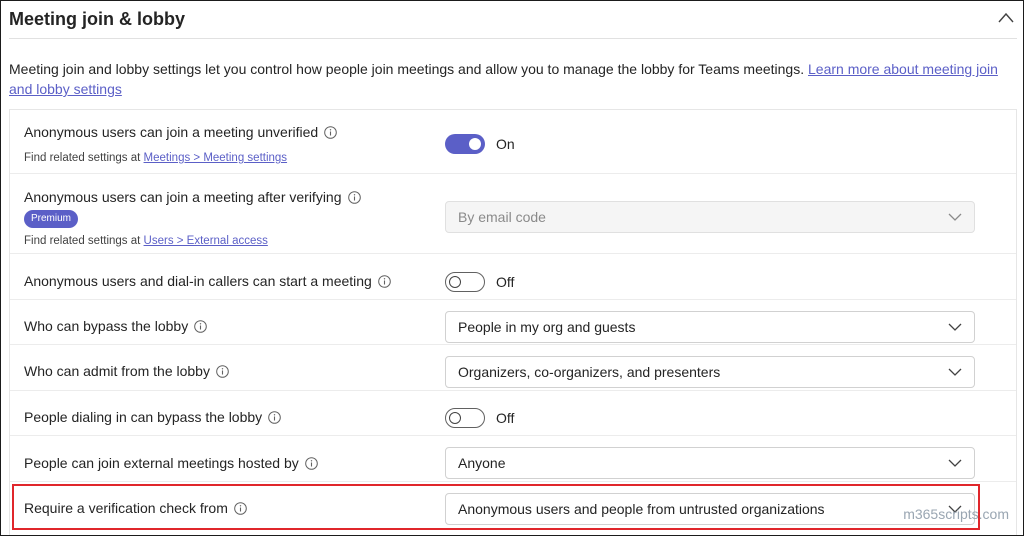 This screenshot has width=1024, height=536. I want to click on premium-badge: Premium, so click(51, 219).